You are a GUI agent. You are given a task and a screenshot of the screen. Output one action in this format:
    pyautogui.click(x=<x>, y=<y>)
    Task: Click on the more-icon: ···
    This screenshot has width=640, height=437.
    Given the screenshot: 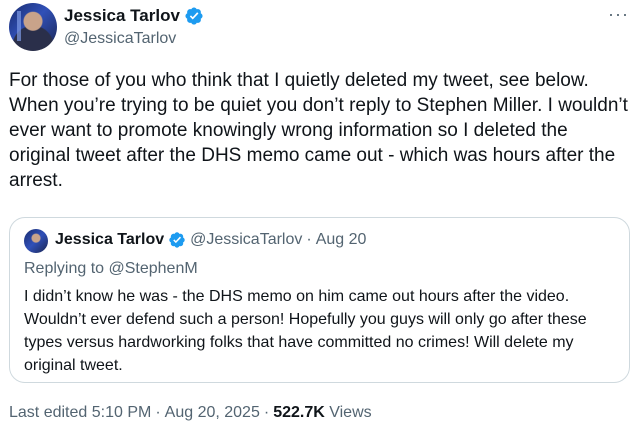 What is the action you would take?
    pyautogui.click(x=618, y=14)
    